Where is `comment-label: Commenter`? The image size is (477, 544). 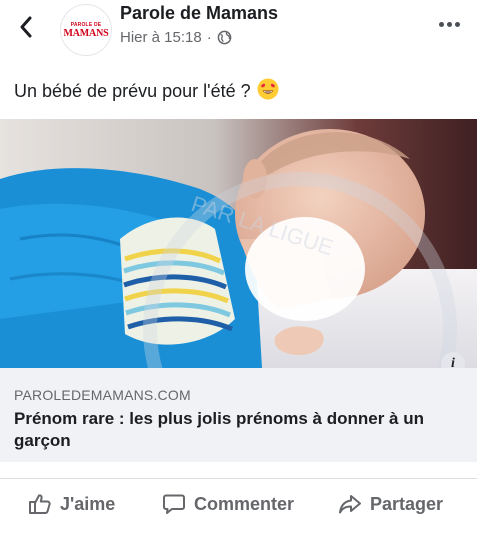 comment-label: Commenter is located at coordinates (244, 503).